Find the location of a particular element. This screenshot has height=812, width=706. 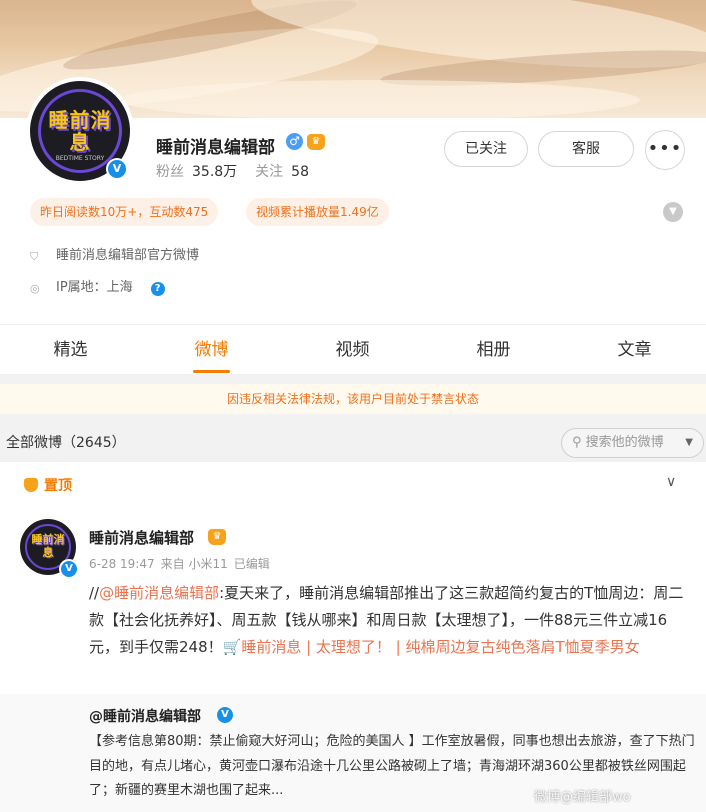

ip-location-icon: ◎ is located at coordinates (35, 288).